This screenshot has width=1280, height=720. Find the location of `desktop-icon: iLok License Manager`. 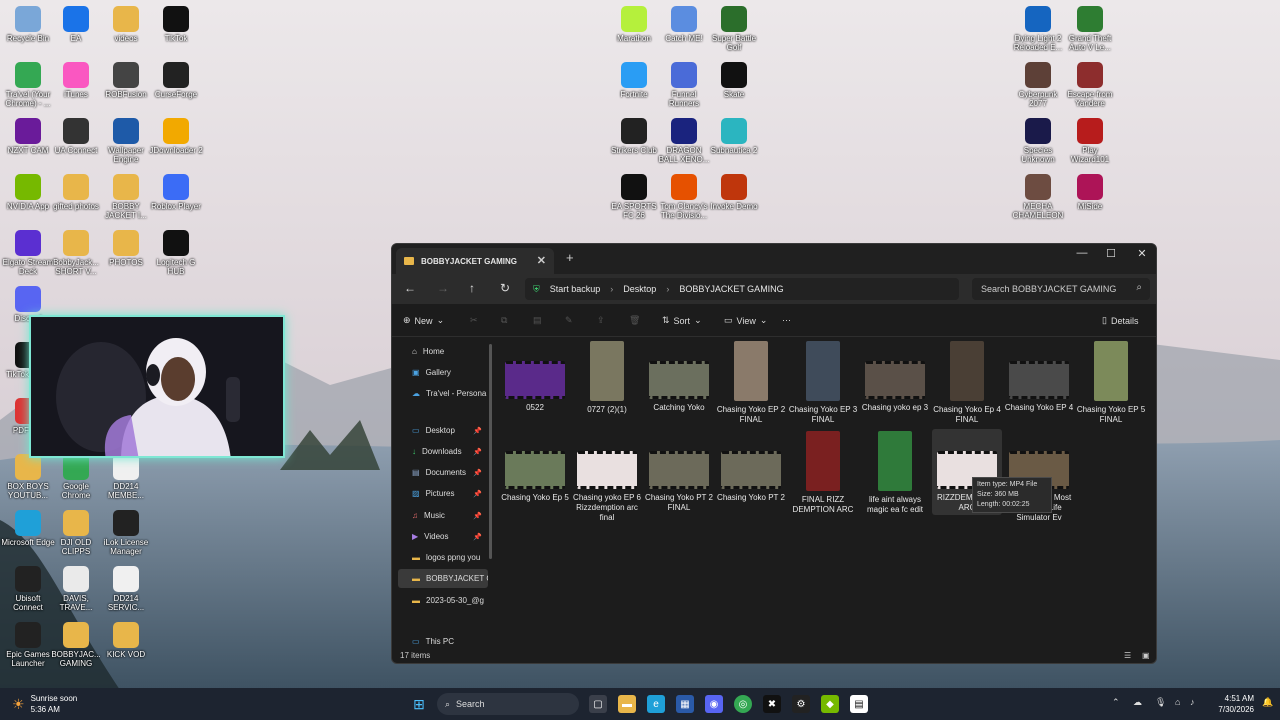

desktop-icon: iLok License Manager is located at coordinates (126, 533).